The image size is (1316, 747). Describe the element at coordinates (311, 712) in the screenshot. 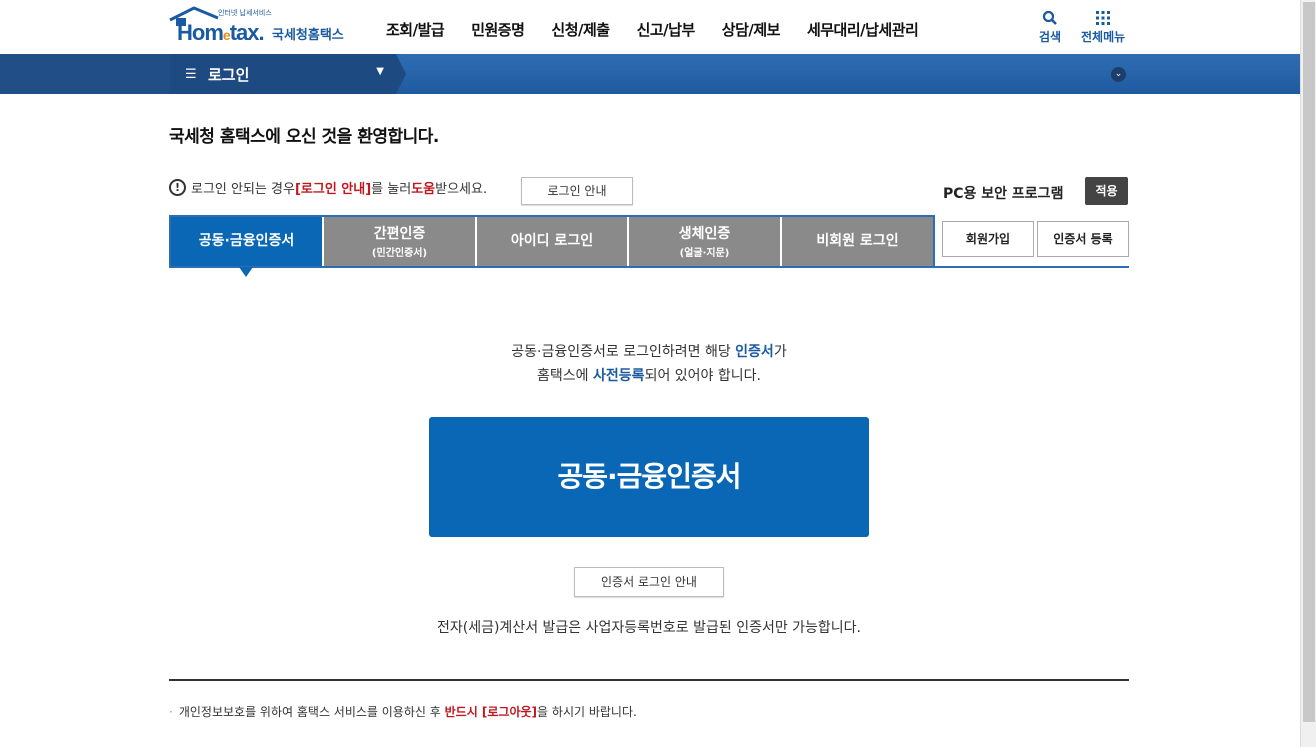

I see `privacy-prefix: 개인정보보호를 위하여 홈택스 서비스를 이용하신 후` at that location.